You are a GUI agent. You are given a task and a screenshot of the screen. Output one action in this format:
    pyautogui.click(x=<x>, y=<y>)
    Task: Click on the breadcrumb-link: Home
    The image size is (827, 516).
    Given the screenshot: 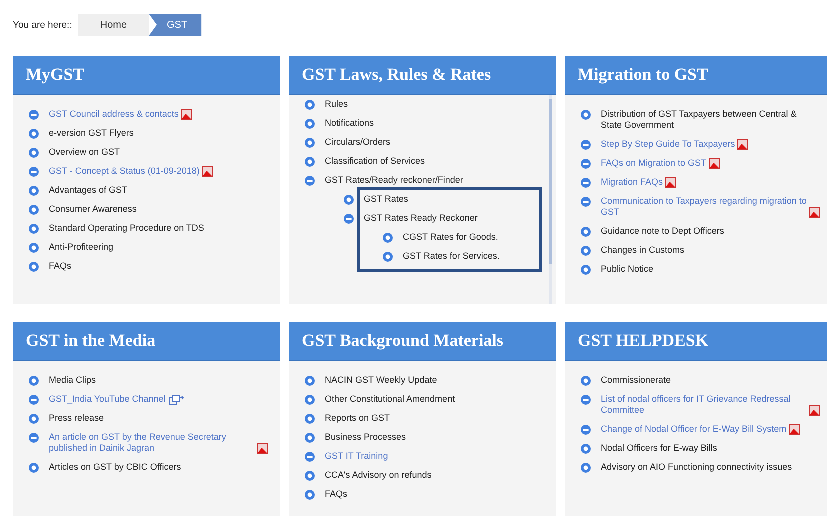 What is the action you would take?
    pyautogui.click(x=114, y=25)
    